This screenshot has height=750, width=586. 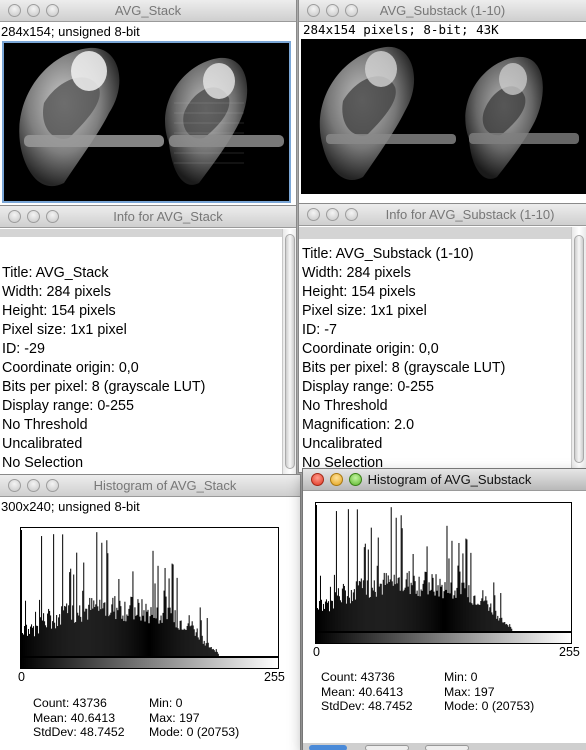 What do you see at coordinates (104, 387) in the screenshot?
I see `info-line: Bits per pixel: 8 (grayscale LUT)` at bounding box center [104, 387].